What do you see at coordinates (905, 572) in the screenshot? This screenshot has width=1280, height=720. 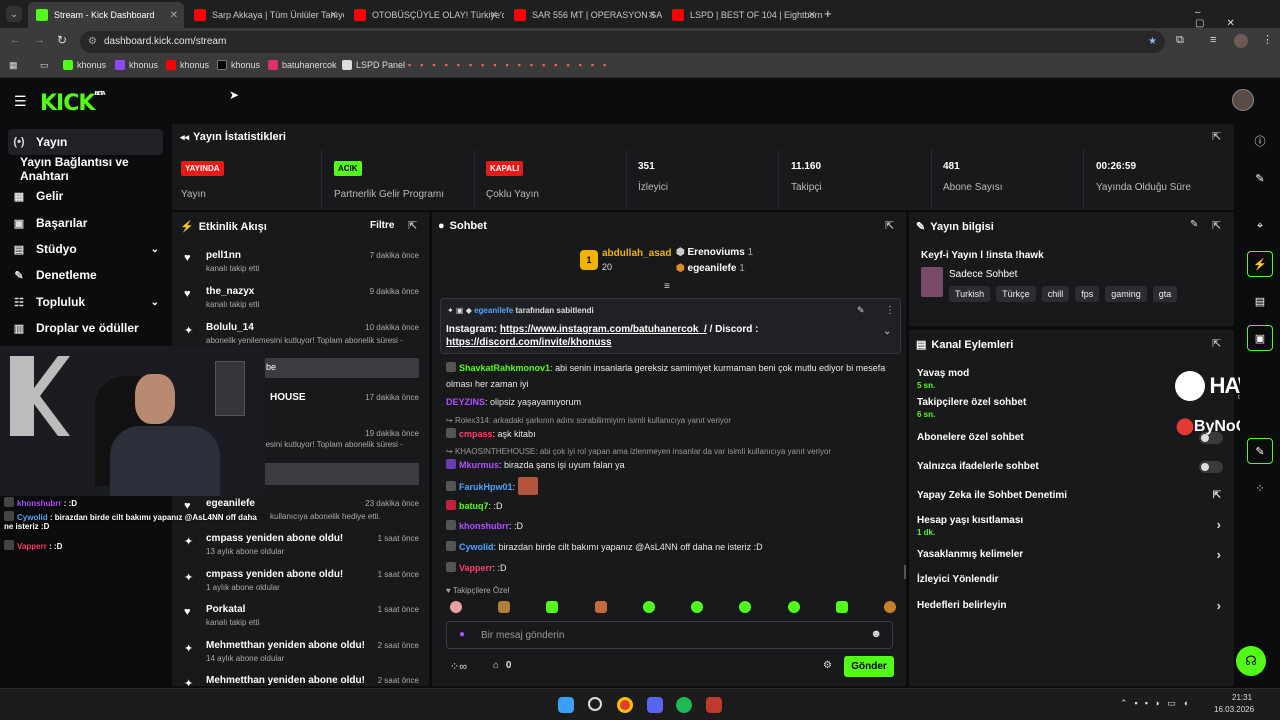 I see `chat-scrollbar` at bounding box center [905, 572].